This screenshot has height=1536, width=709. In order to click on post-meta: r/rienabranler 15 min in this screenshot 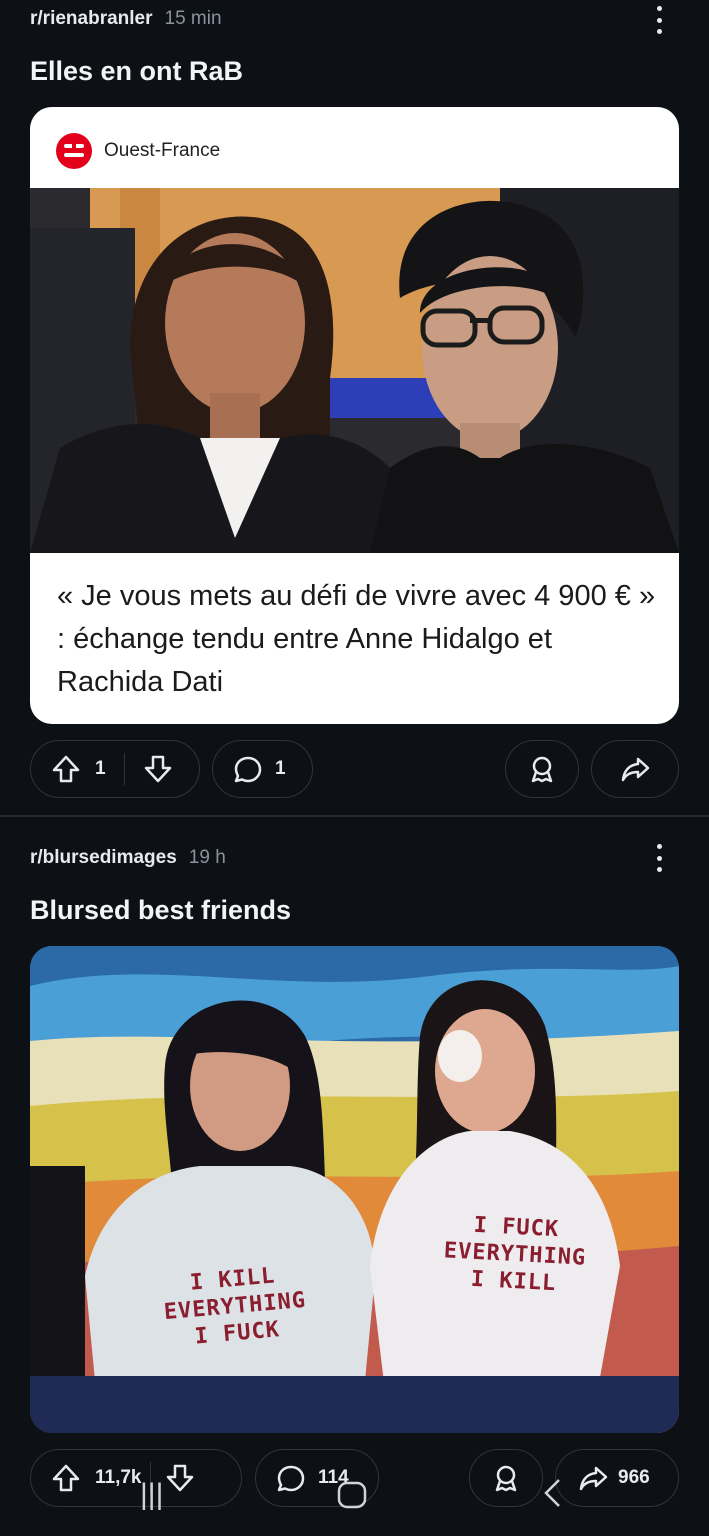, I will do `click(126, 19)`.